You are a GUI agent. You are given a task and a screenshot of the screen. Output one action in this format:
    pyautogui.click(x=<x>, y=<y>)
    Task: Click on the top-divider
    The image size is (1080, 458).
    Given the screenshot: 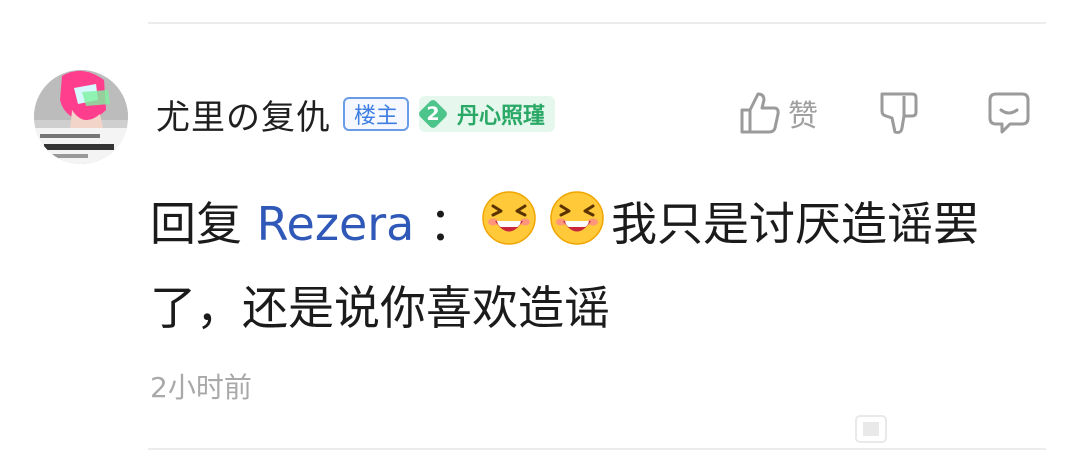 What is the action you would take?
    pyautogui.click(x=597, y=23)
    